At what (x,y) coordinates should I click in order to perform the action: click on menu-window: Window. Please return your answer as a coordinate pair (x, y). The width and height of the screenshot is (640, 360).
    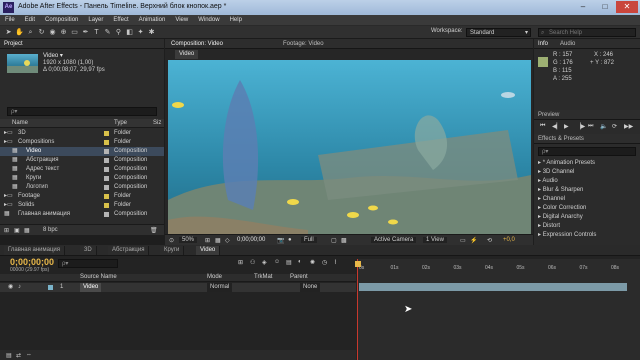
    Looking at the image, I should click on (208, 20).